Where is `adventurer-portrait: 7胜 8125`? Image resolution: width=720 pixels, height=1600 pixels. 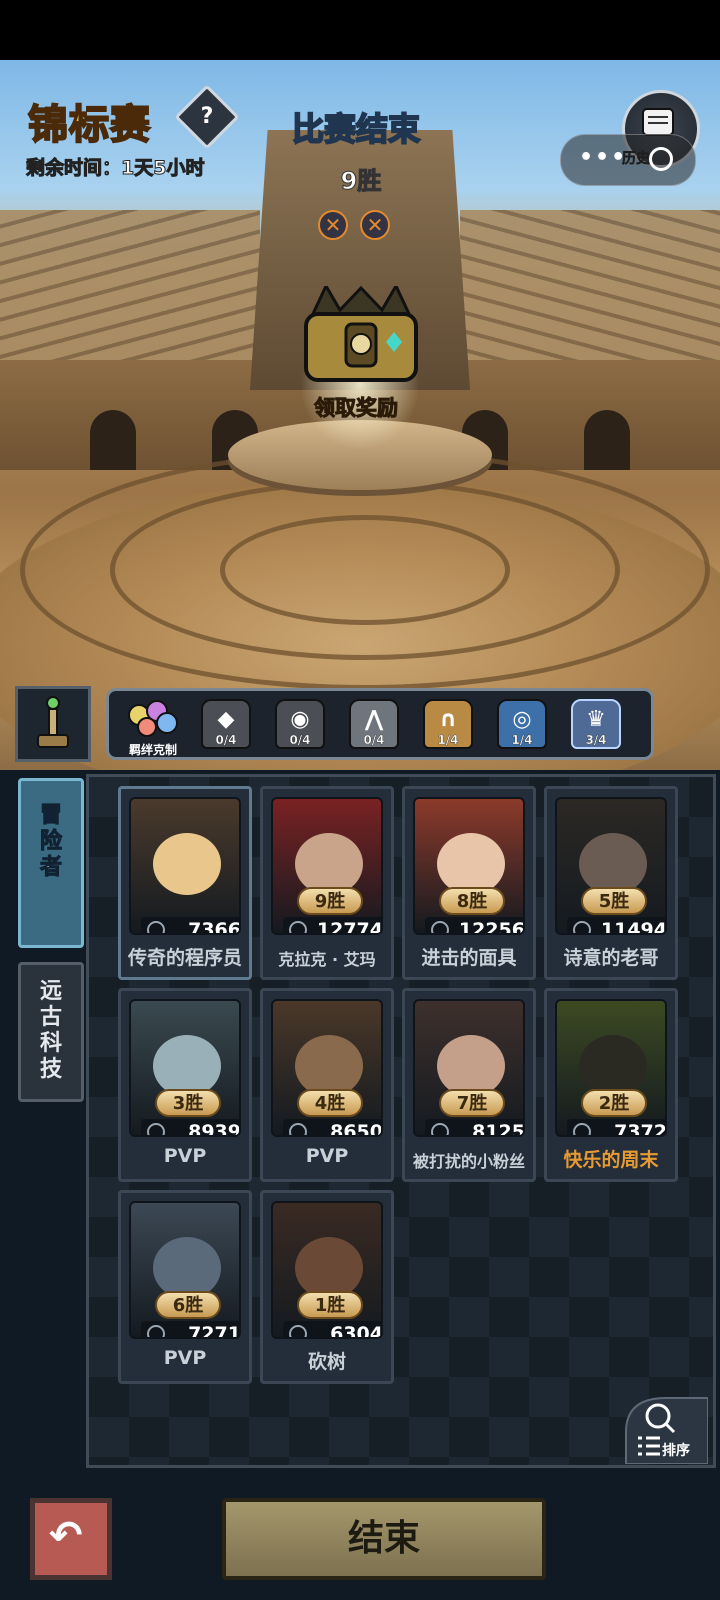 adventurer-portrait: 7胜 8125 is located at coordinates (469, 1068).